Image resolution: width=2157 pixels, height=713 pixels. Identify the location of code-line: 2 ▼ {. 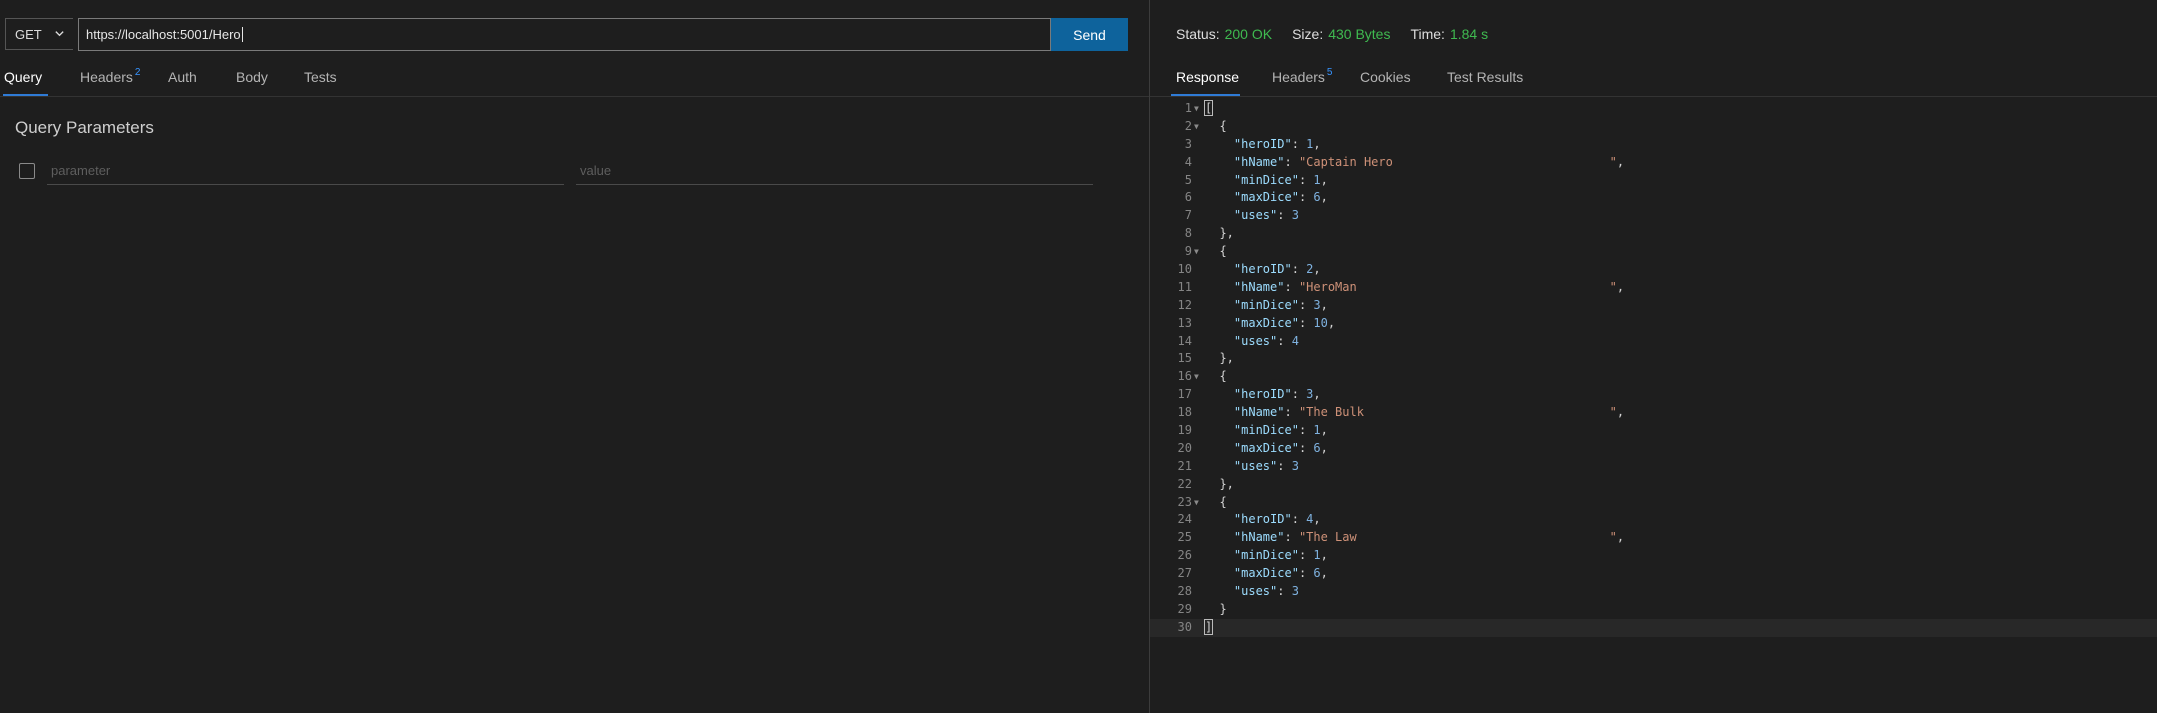
(1653, 127).